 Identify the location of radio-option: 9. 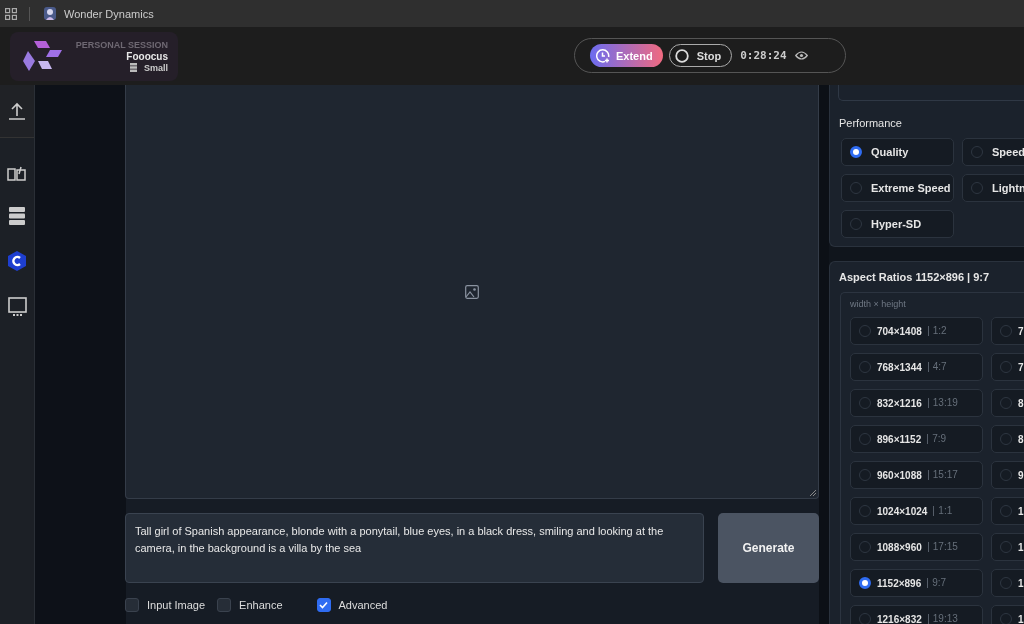
(1007, 475).